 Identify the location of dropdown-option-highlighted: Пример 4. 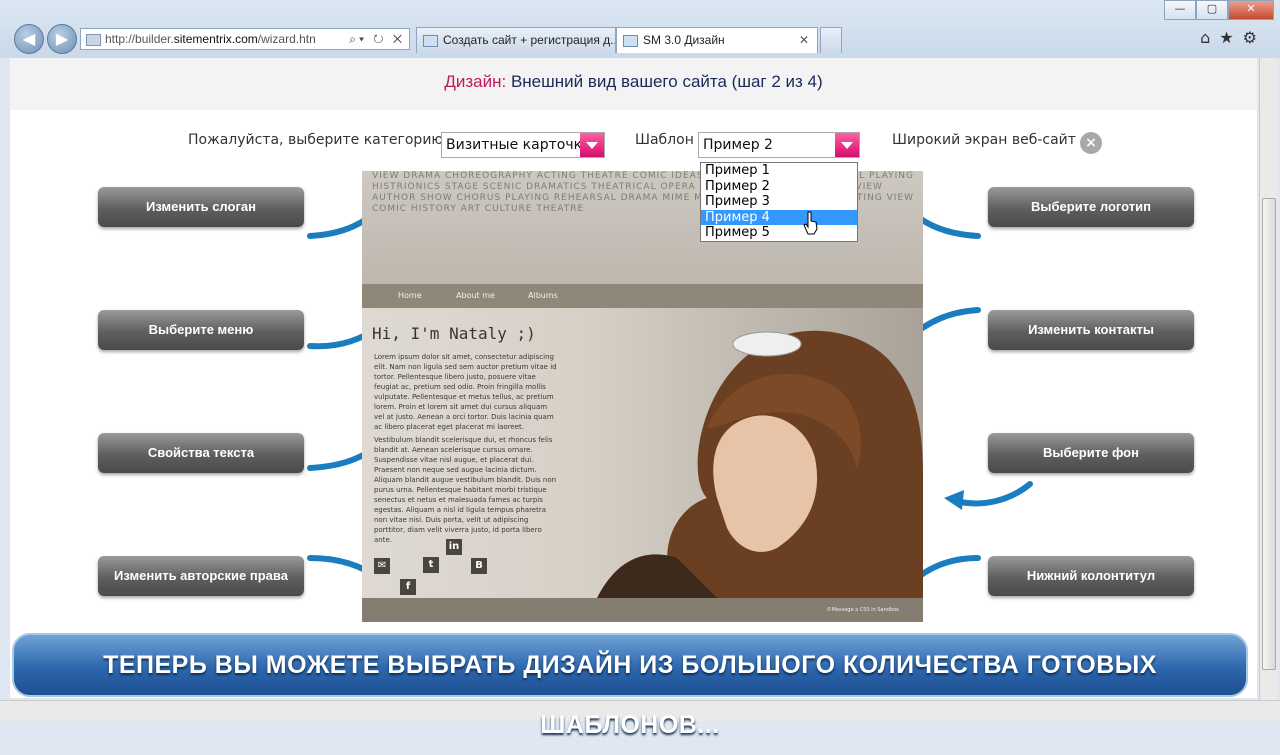
(779, 217).